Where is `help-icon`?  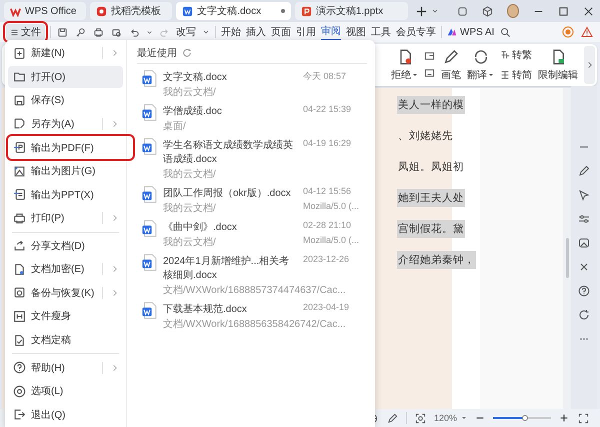 help-icon is located at coordinates (584, 291).